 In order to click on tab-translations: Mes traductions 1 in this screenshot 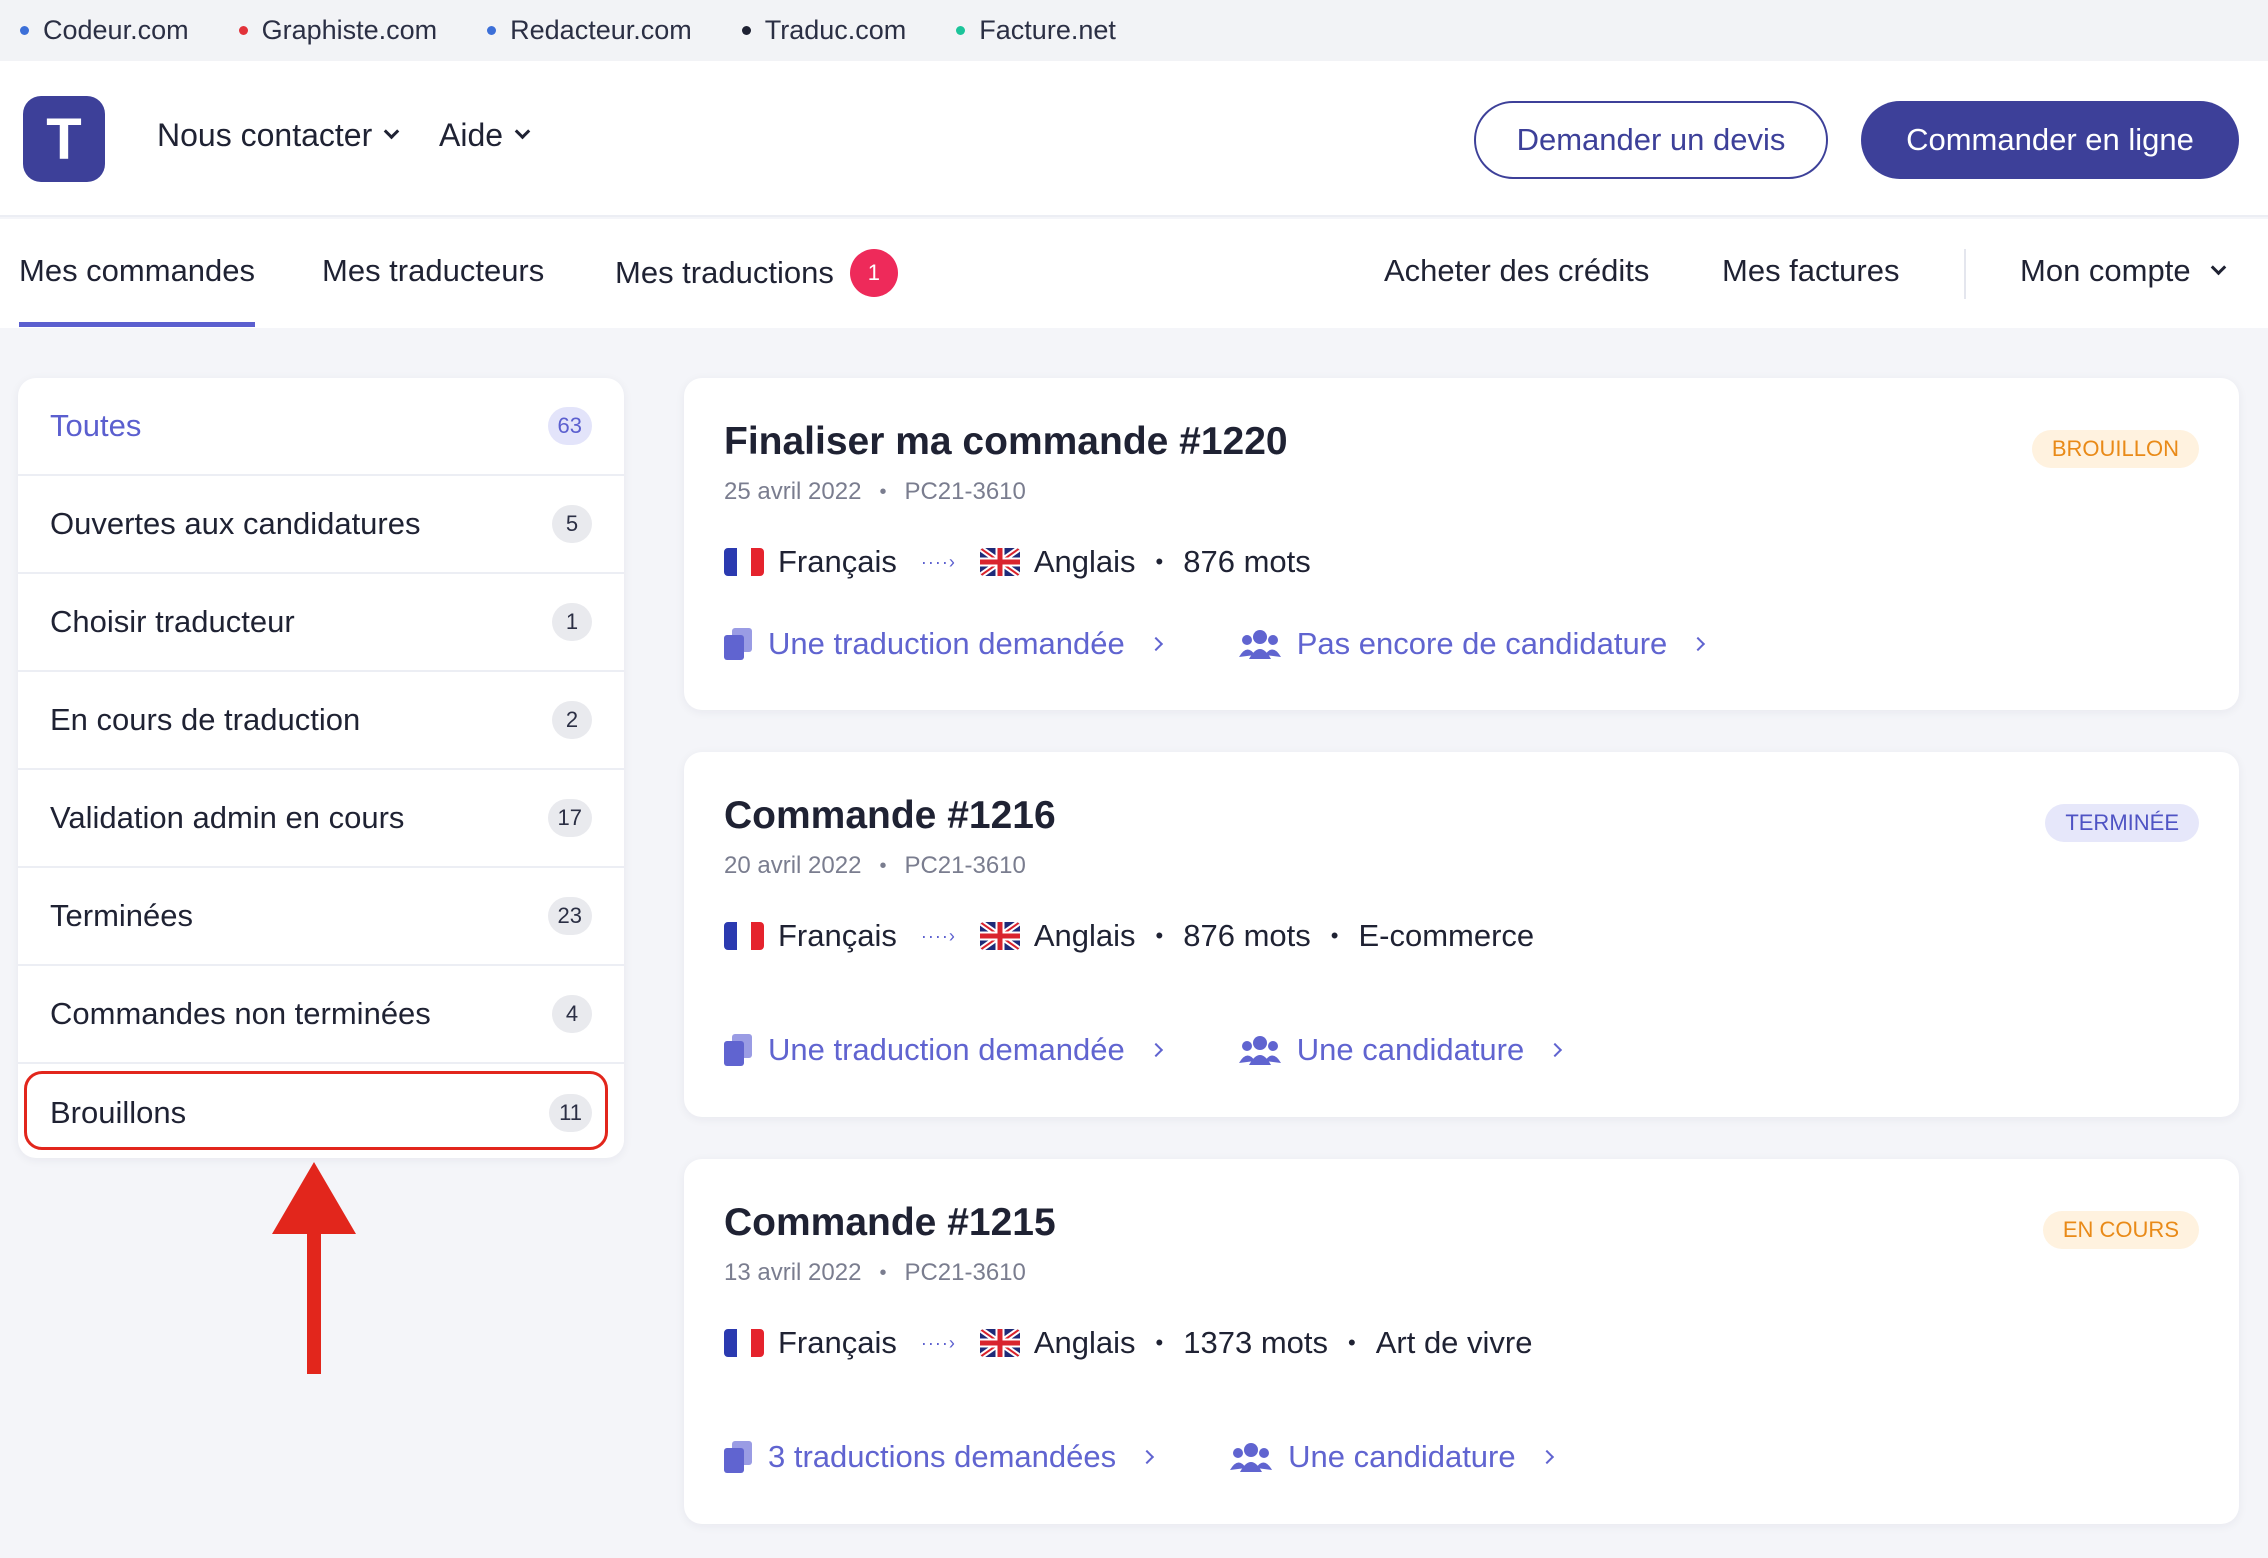, I will do `click(756, 273)`.